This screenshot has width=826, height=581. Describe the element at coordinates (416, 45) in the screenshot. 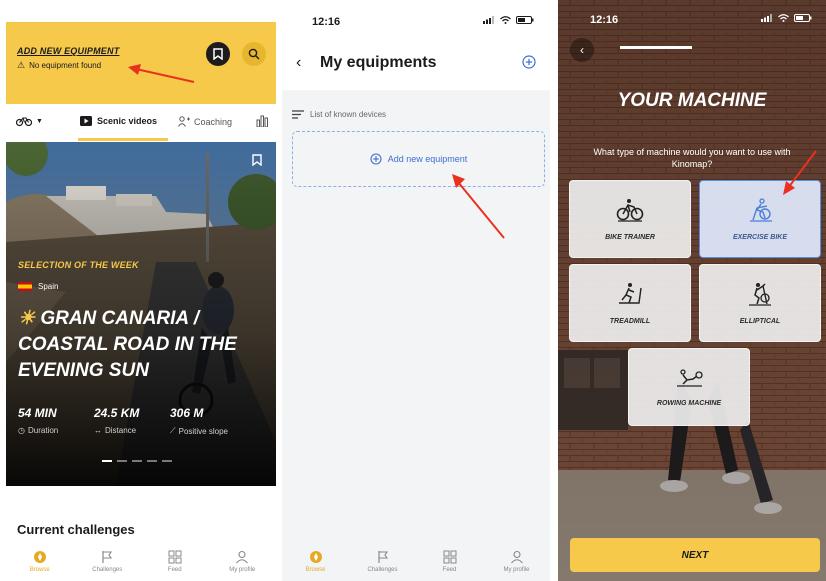

I see `equipments-header` at that location.